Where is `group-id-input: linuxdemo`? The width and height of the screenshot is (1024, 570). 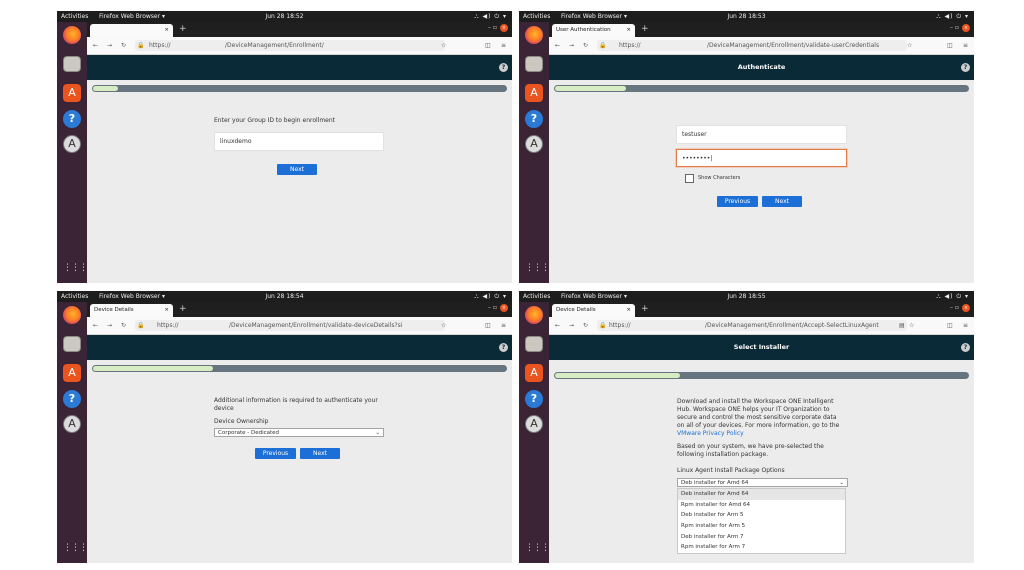 group-id-input: linuxdemo is located at coordinates (299, 141).